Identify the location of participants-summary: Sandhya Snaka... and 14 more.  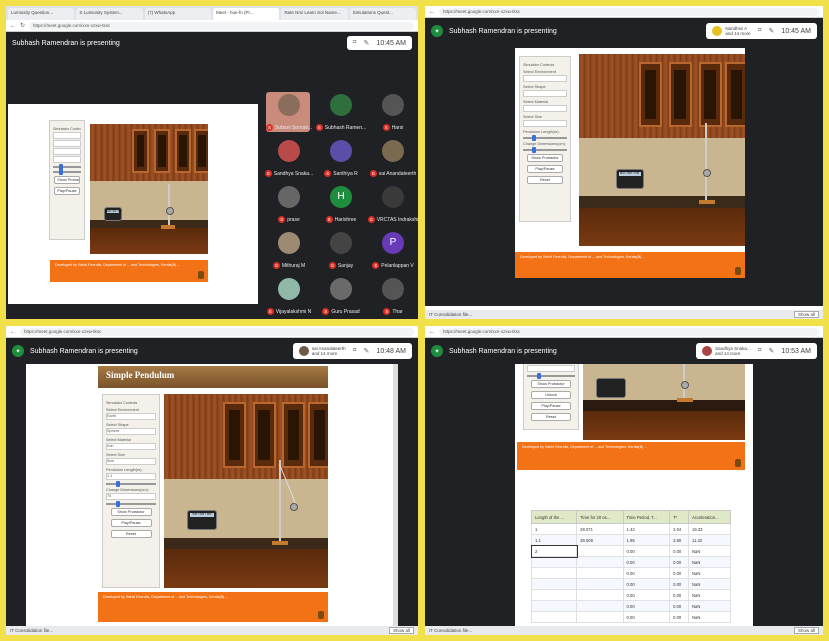
(726, 351).